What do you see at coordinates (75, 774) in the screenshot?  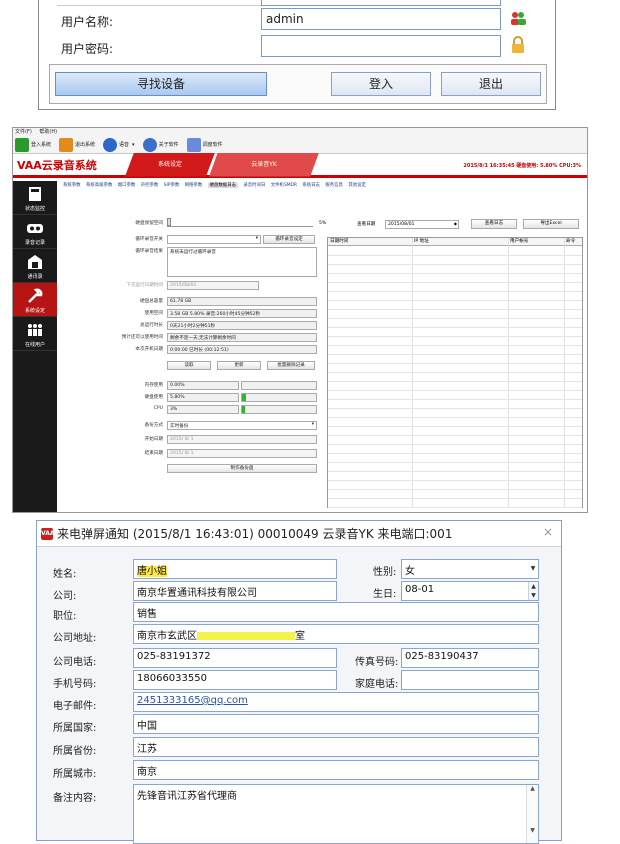 I see `city-label: 所属城市:` at bounding box center [75, 774].